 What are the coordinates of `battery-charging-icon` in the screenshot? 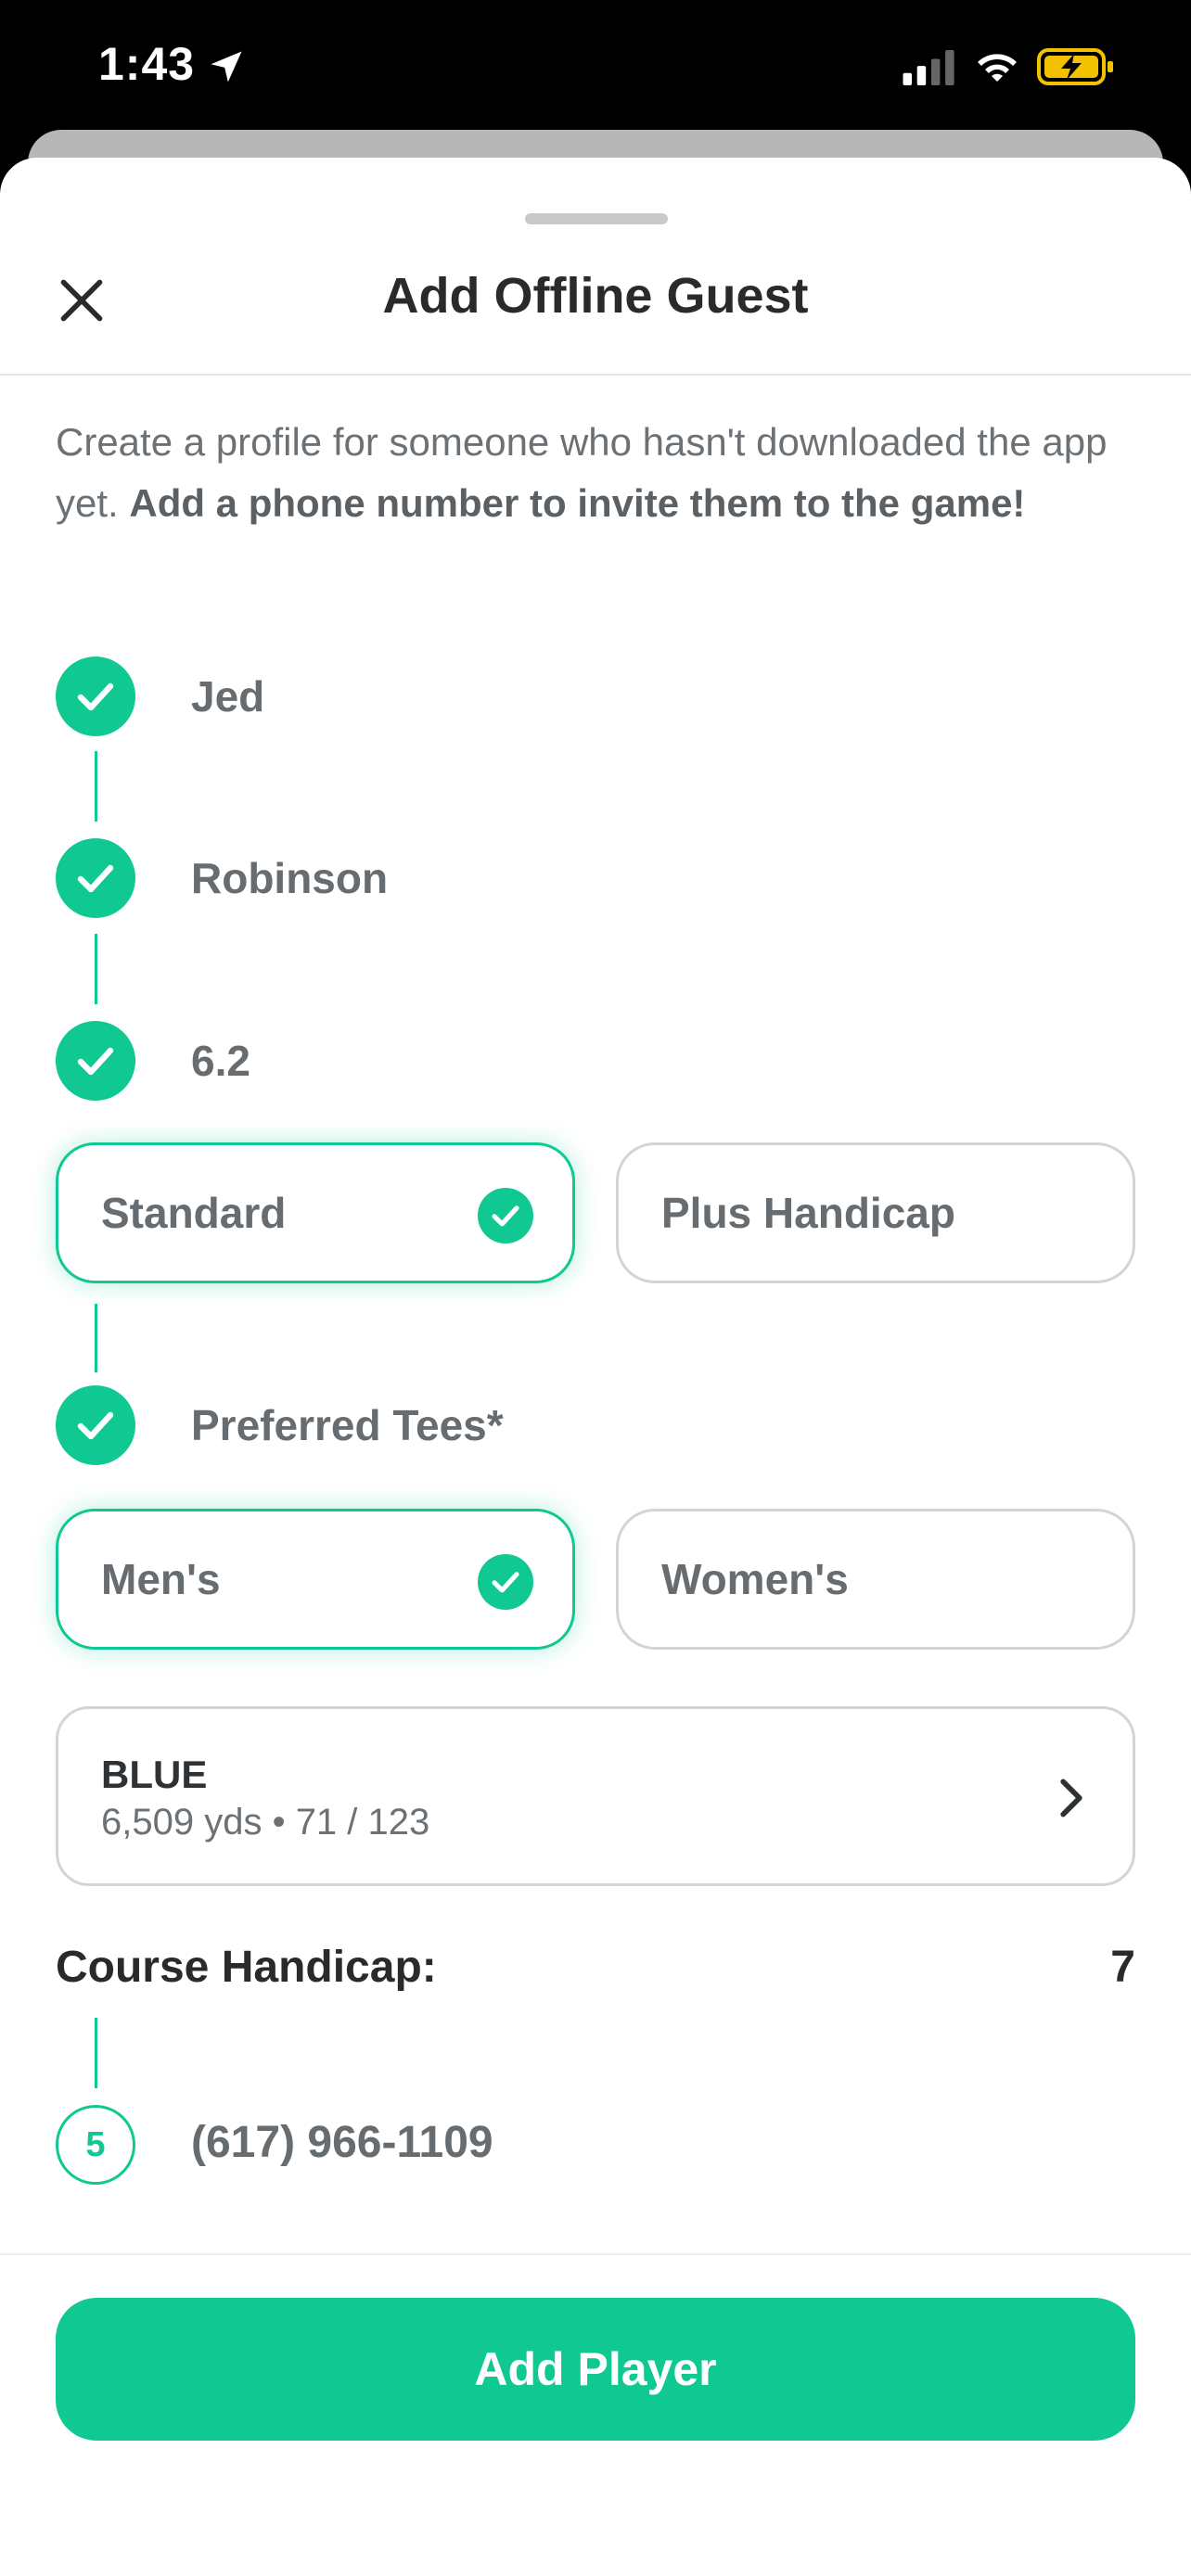 It's located at (1075, 66).